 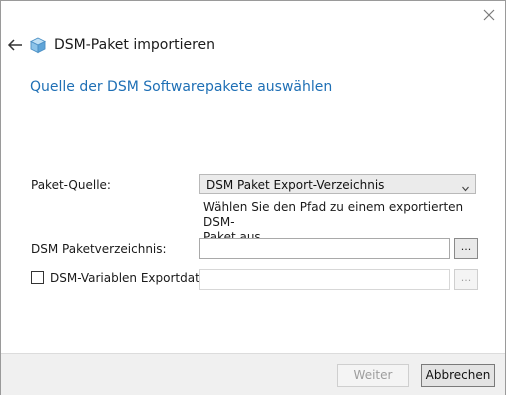 I want to click on page-heading: Quelle der DSM Softwarepakete auswählen, so click(x=181, y=87).